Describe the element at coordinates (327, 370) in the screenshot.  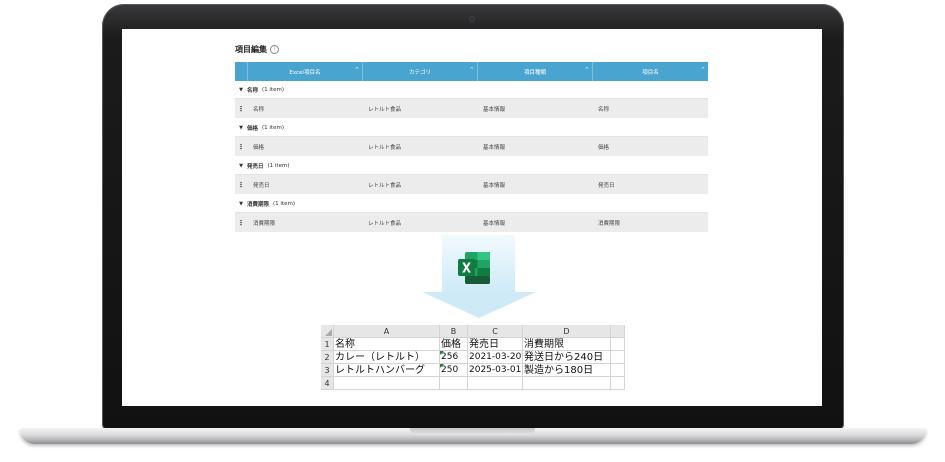
I see `row-number: 3` at that location.